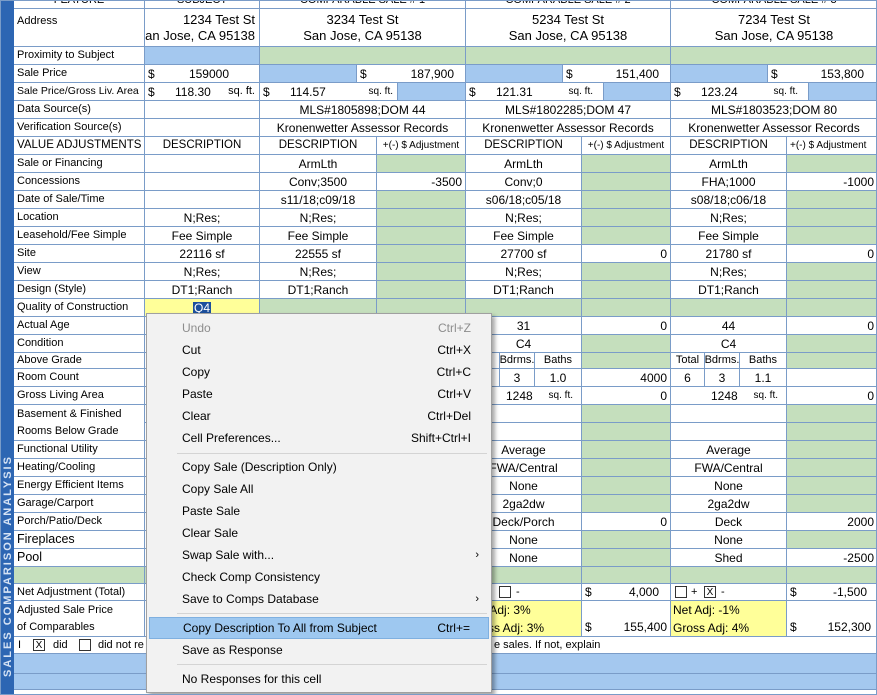 This screenshot has width=877, height=695. What do you see at coordinates (831, 432) in the screenshot?
I see `comp3-rooms-below-adj` at bounding box center [831, 432].